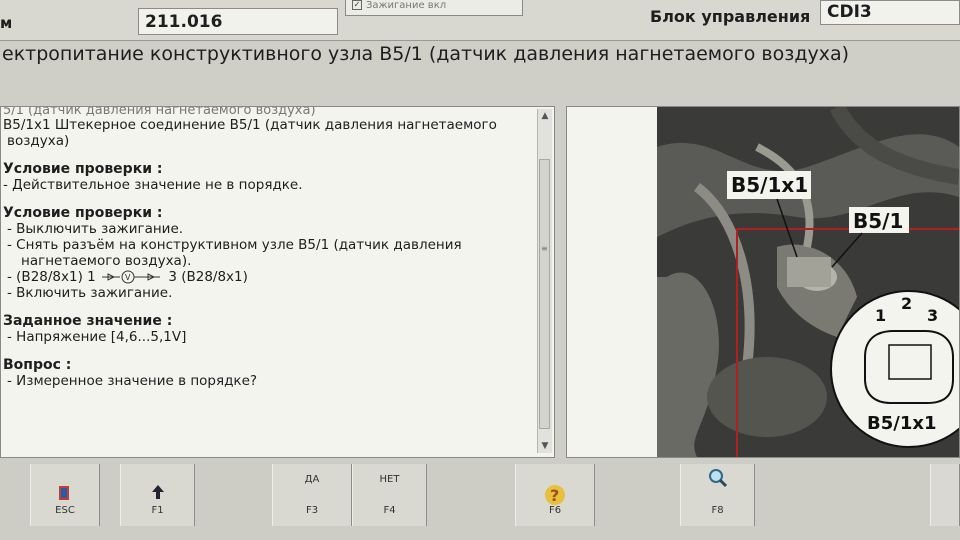 The width and height of the screenshot is (960, 540). Describe the element at coordinates (544, 294) in the screenshot. I see `scroll-thumb` at that location.